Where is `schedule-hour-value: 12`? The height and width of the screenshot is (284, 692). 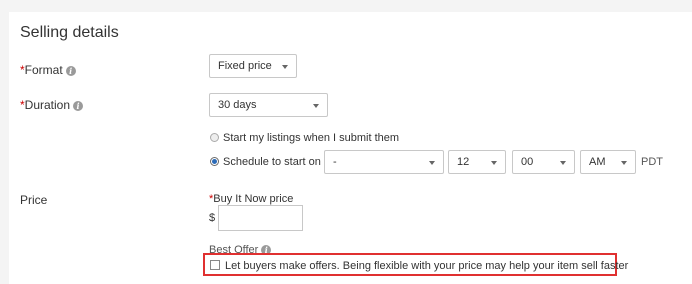 schedule-hour-value: 12 is located at coordinates (463, 162).